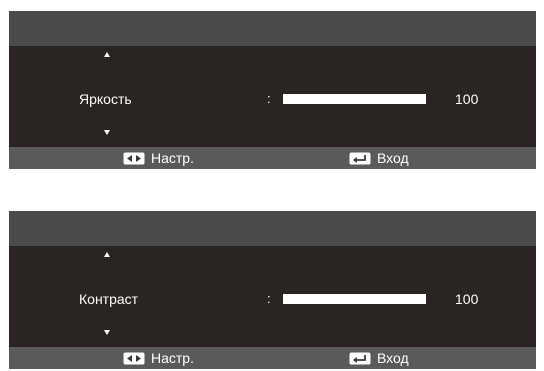 The width and height of the screenshot is (544, 371). What do you see at coordinates (105, 99) in the screenshot?
I see `setting-label: Яркость` at bounding box center [105, 99].